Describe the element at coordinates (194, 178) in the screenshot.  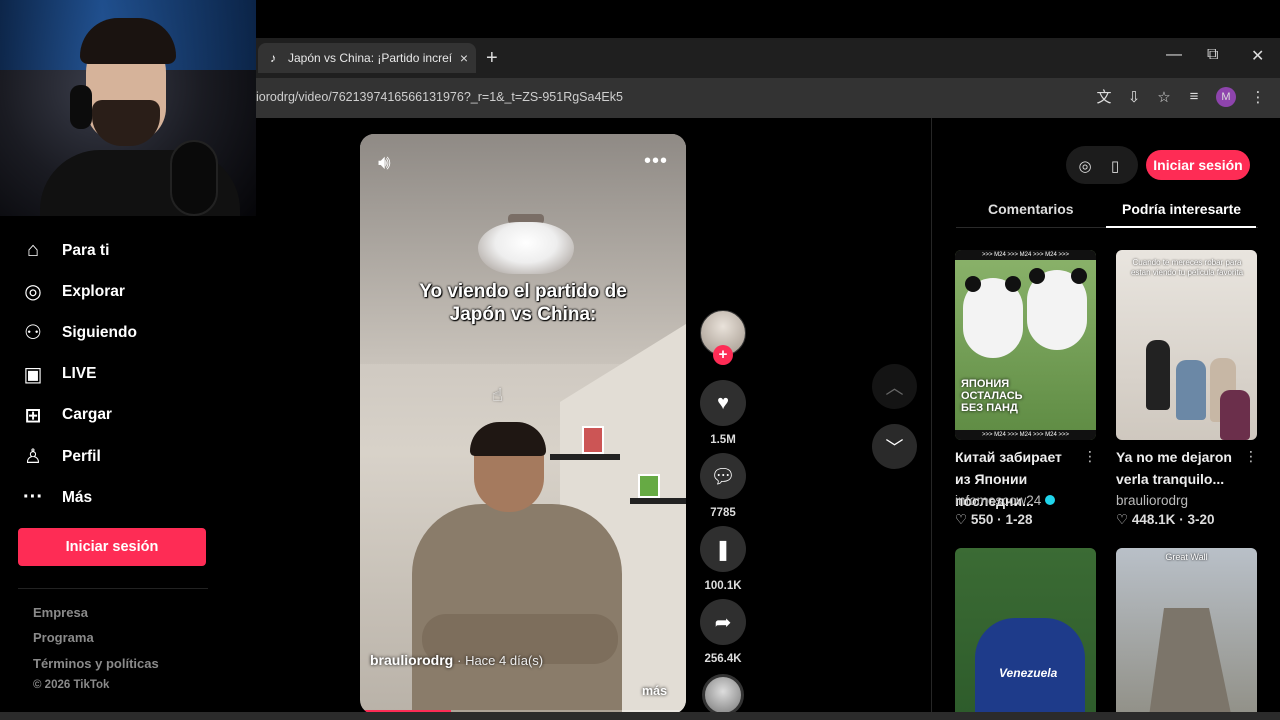
I see `microphone` at that location.